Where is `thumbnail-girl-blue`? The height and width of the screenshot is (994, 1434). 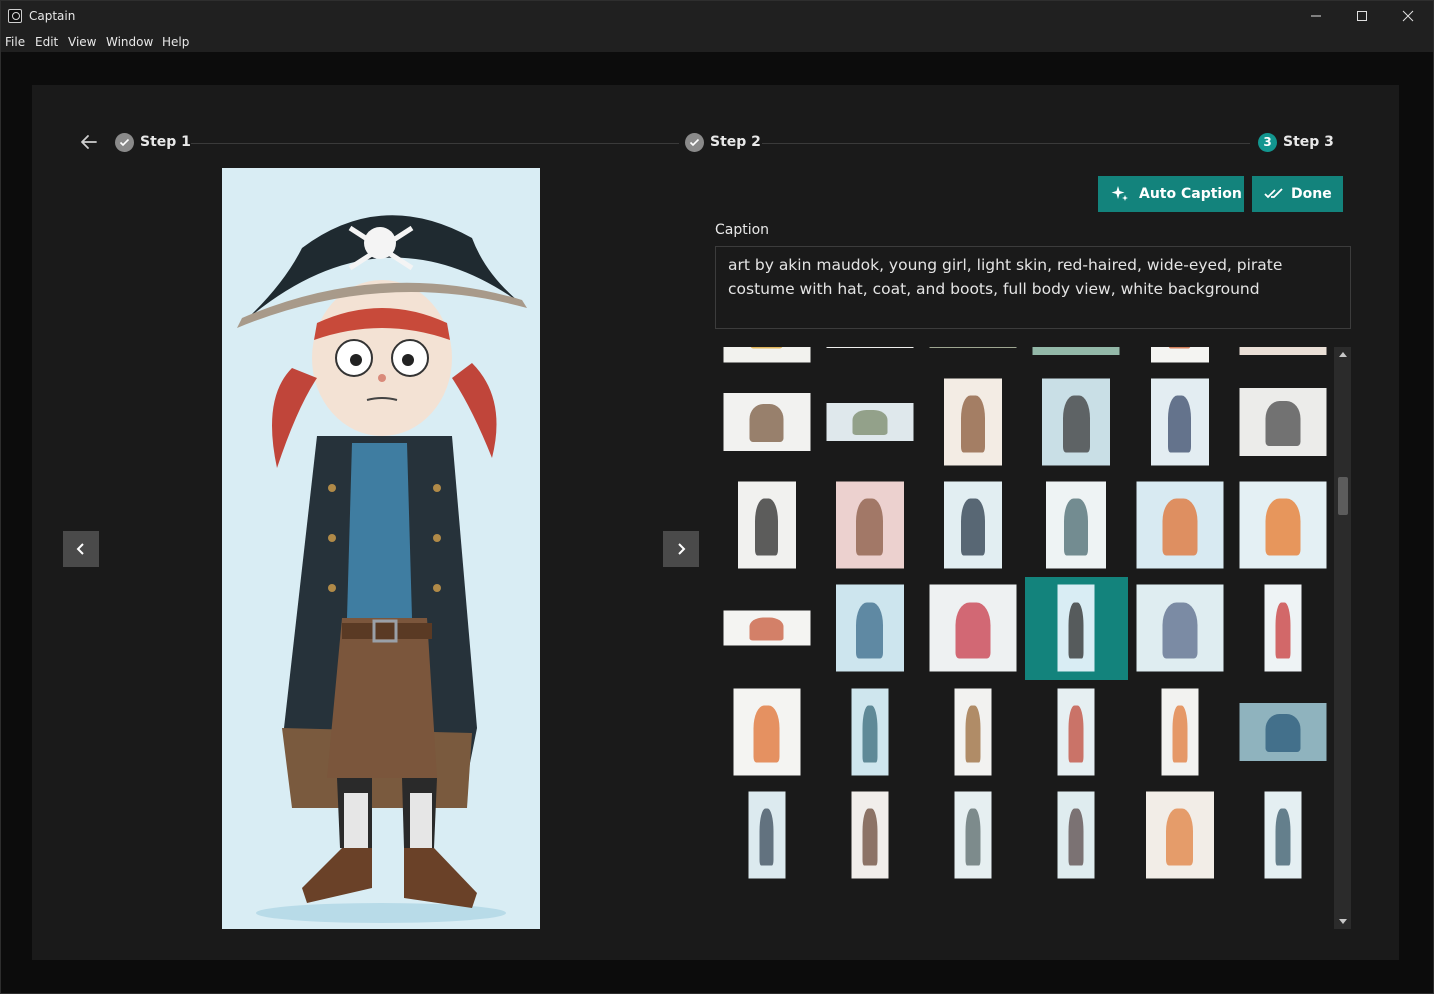 thumbnail-girl-blue is located at coordinates (869, 731).